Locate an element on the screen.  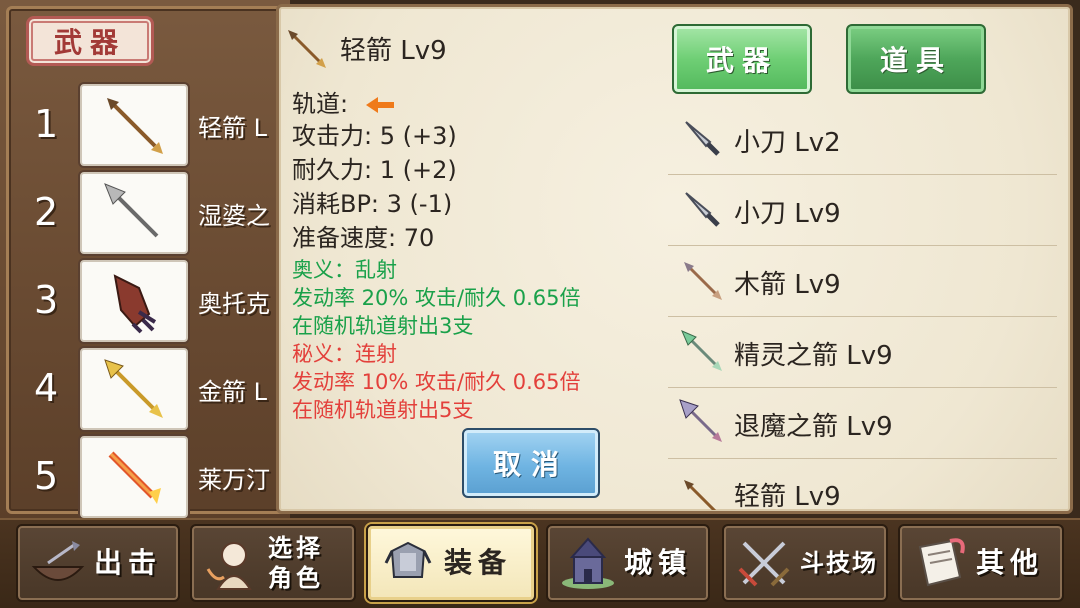
weapon-slot-5: 5 莱万汀 is located at coordinates (155, 478).